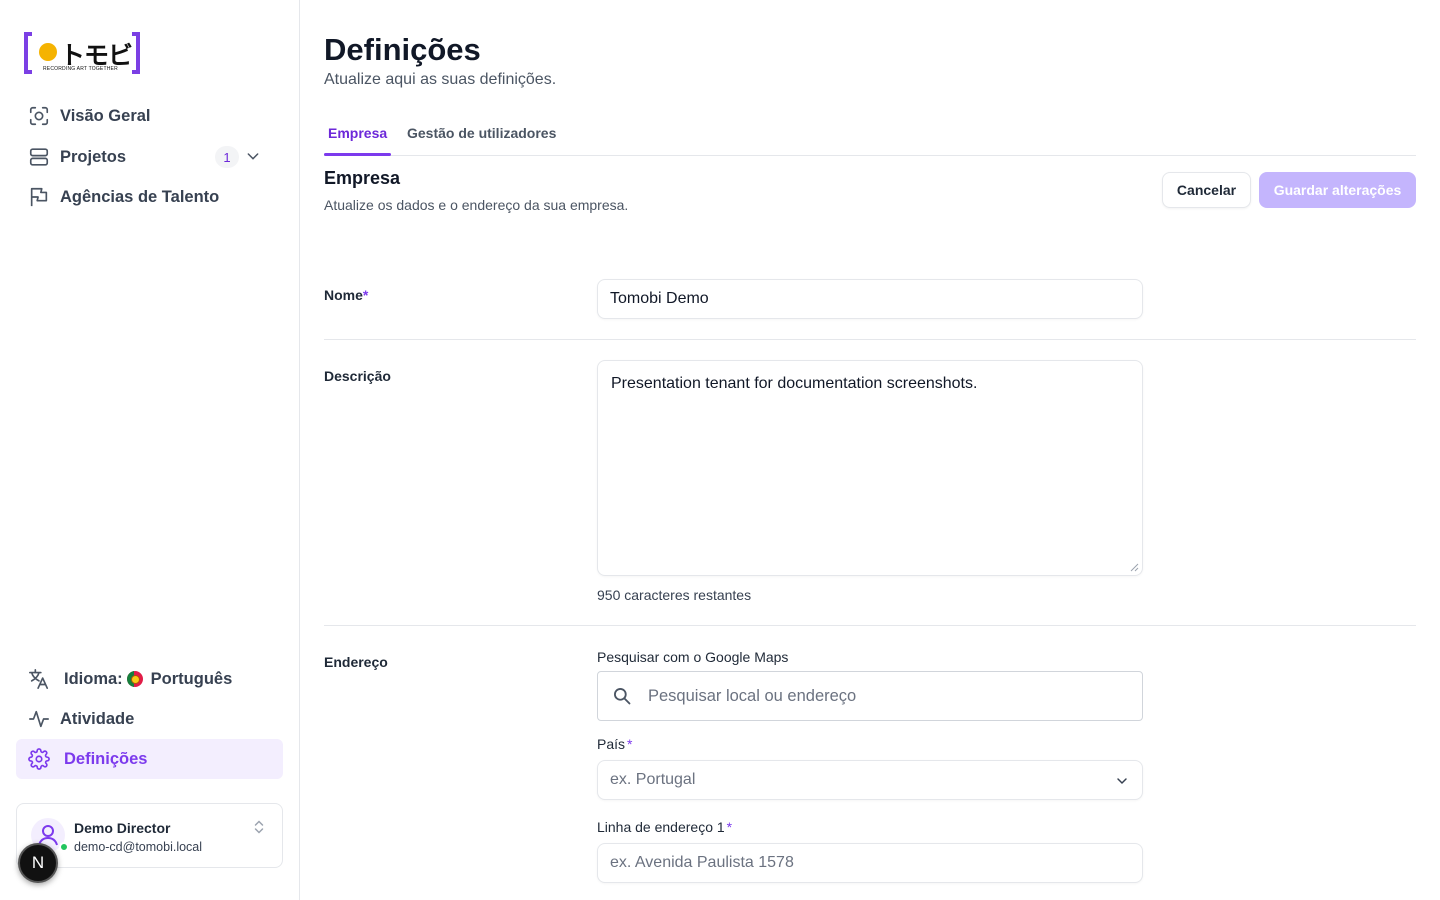 This screenshot has height=900, width=1440. What do you see at coordinates (357, 154) in the screenshot?
I see `active-tab-indicator` at bounding box center [357, 154].